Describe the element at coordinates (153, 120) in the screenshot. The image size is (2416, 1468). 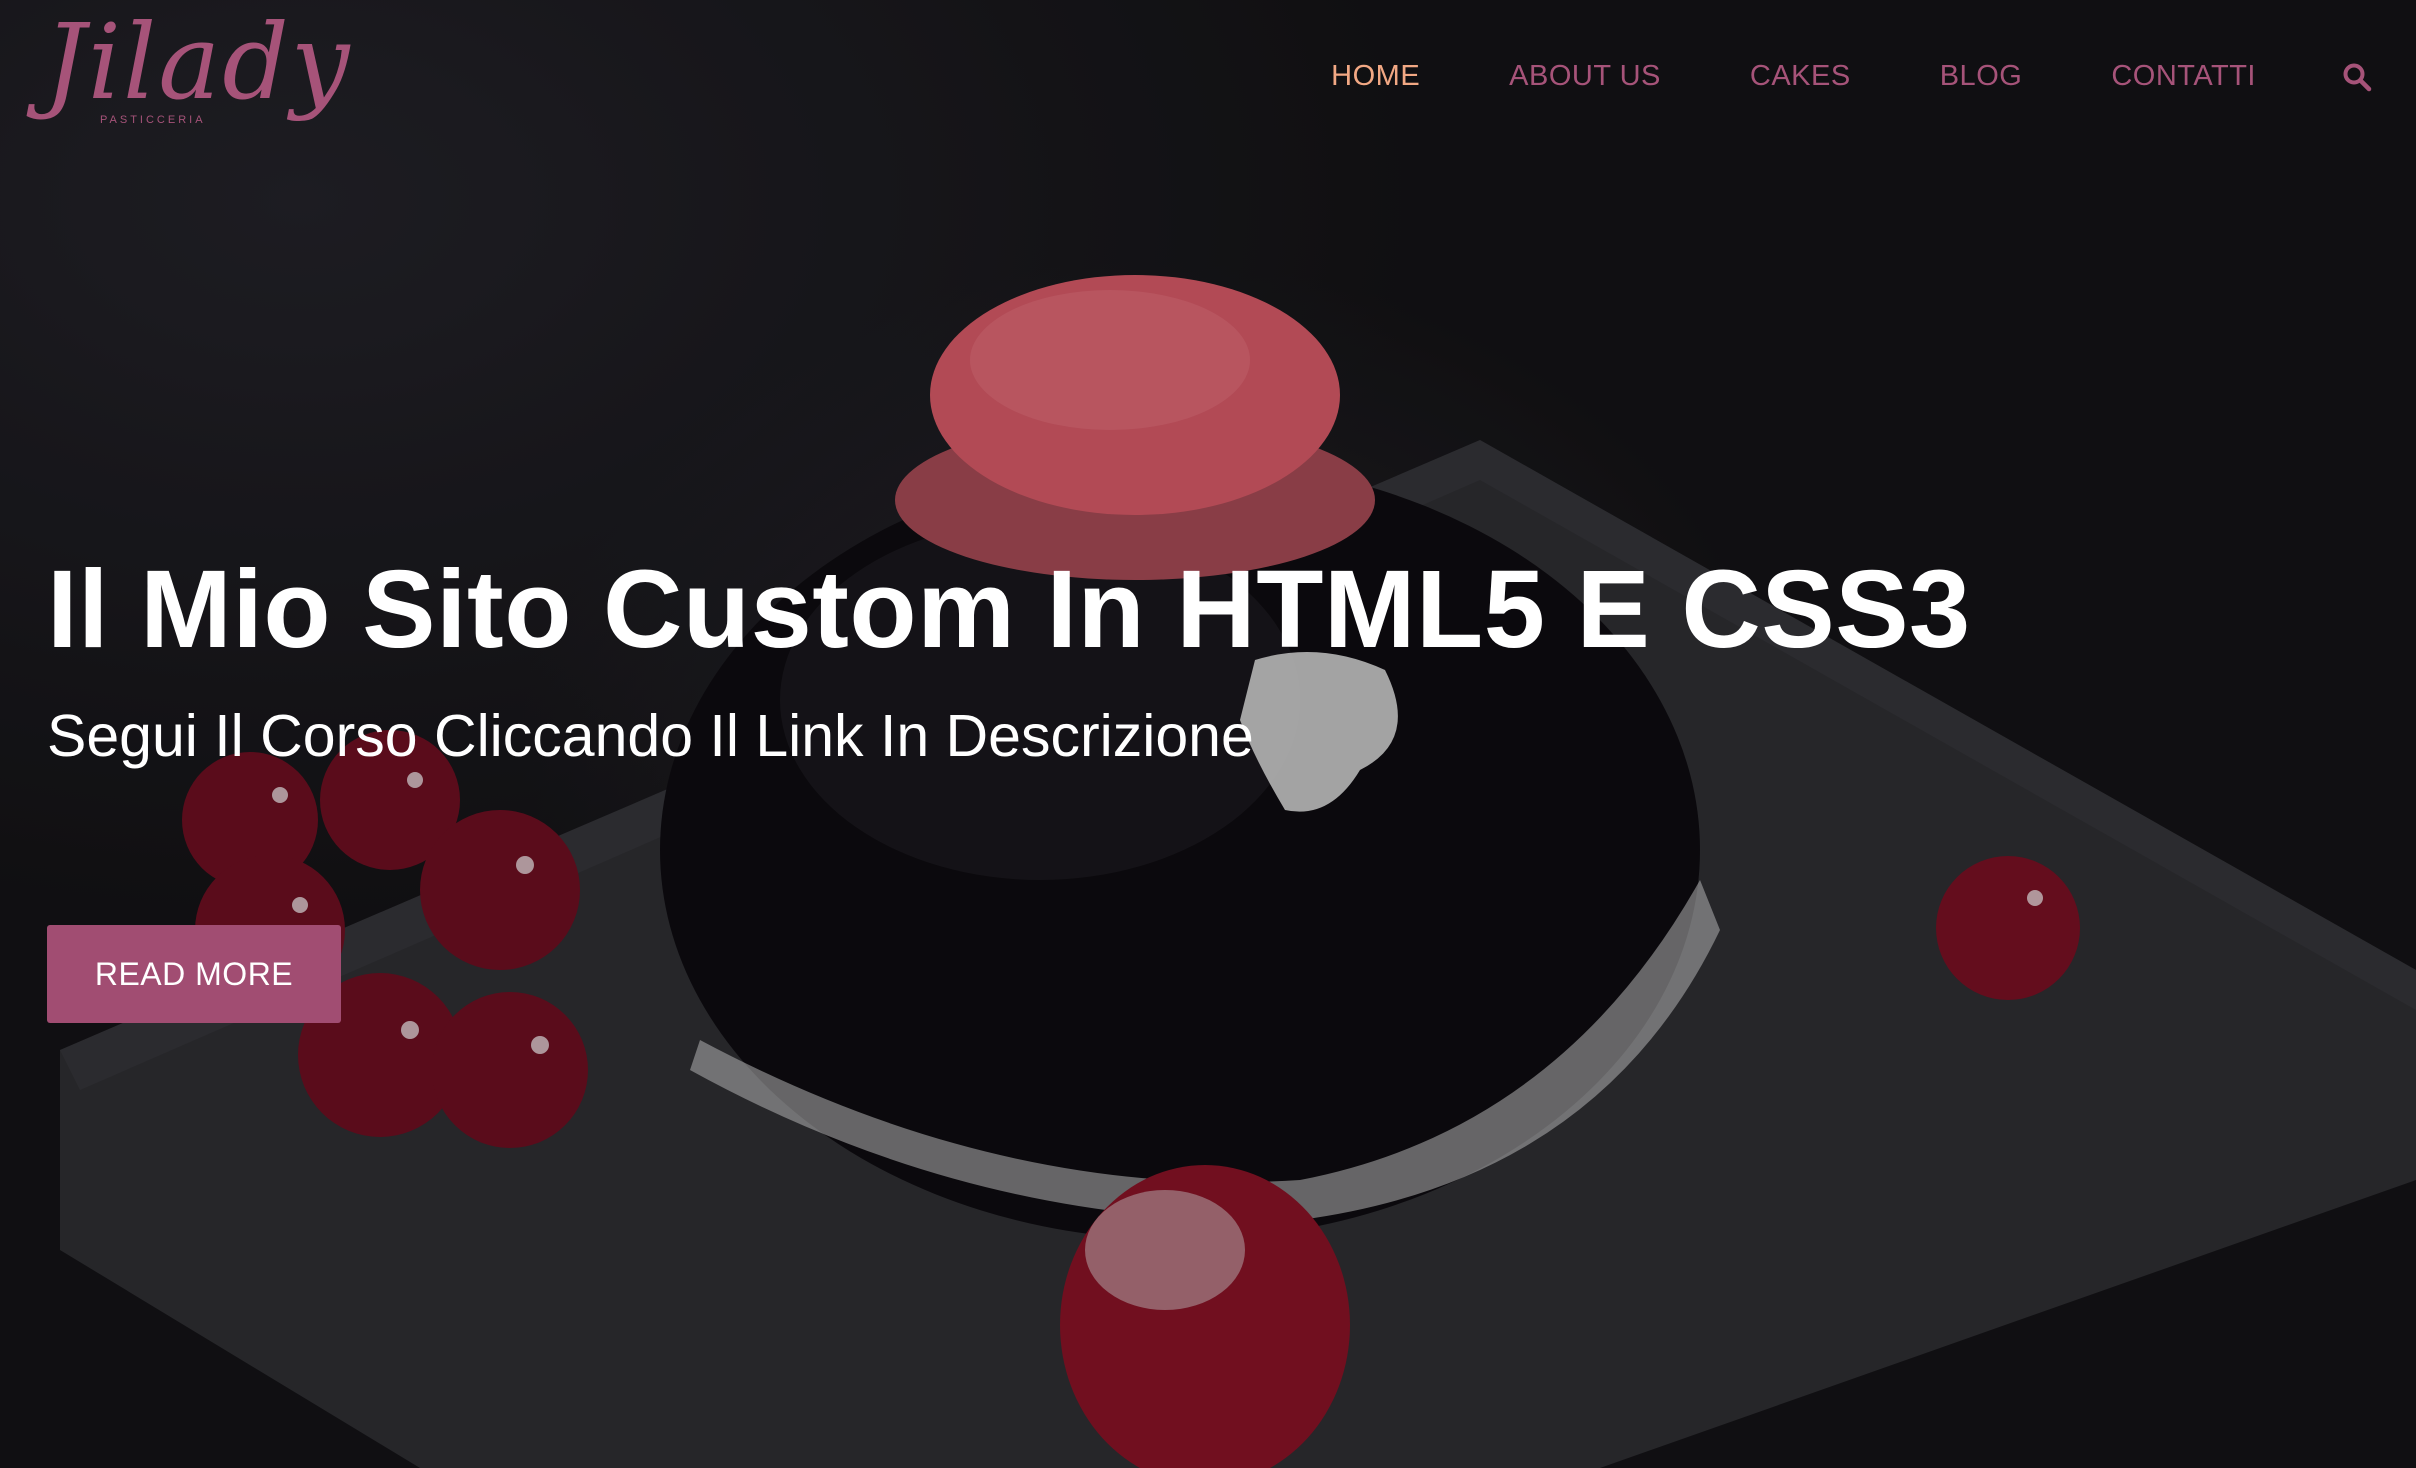
I see `logo-subtitle: PASTICCERIA` at that location.